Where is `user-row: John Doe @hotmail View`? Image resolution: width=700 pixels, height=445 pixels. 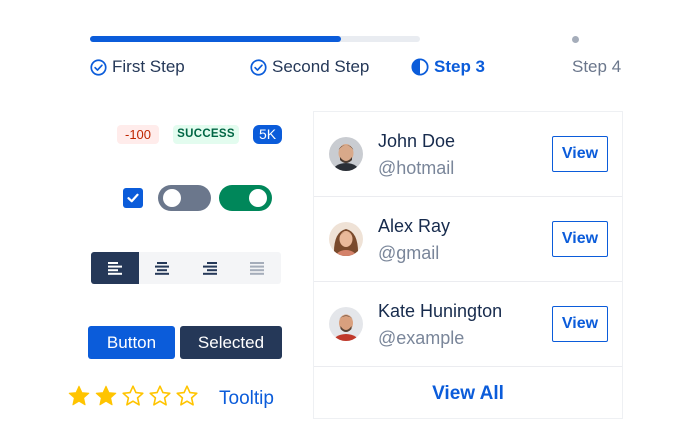
user-row: John Doe @hotmail View is located at coordinates (468, 154).